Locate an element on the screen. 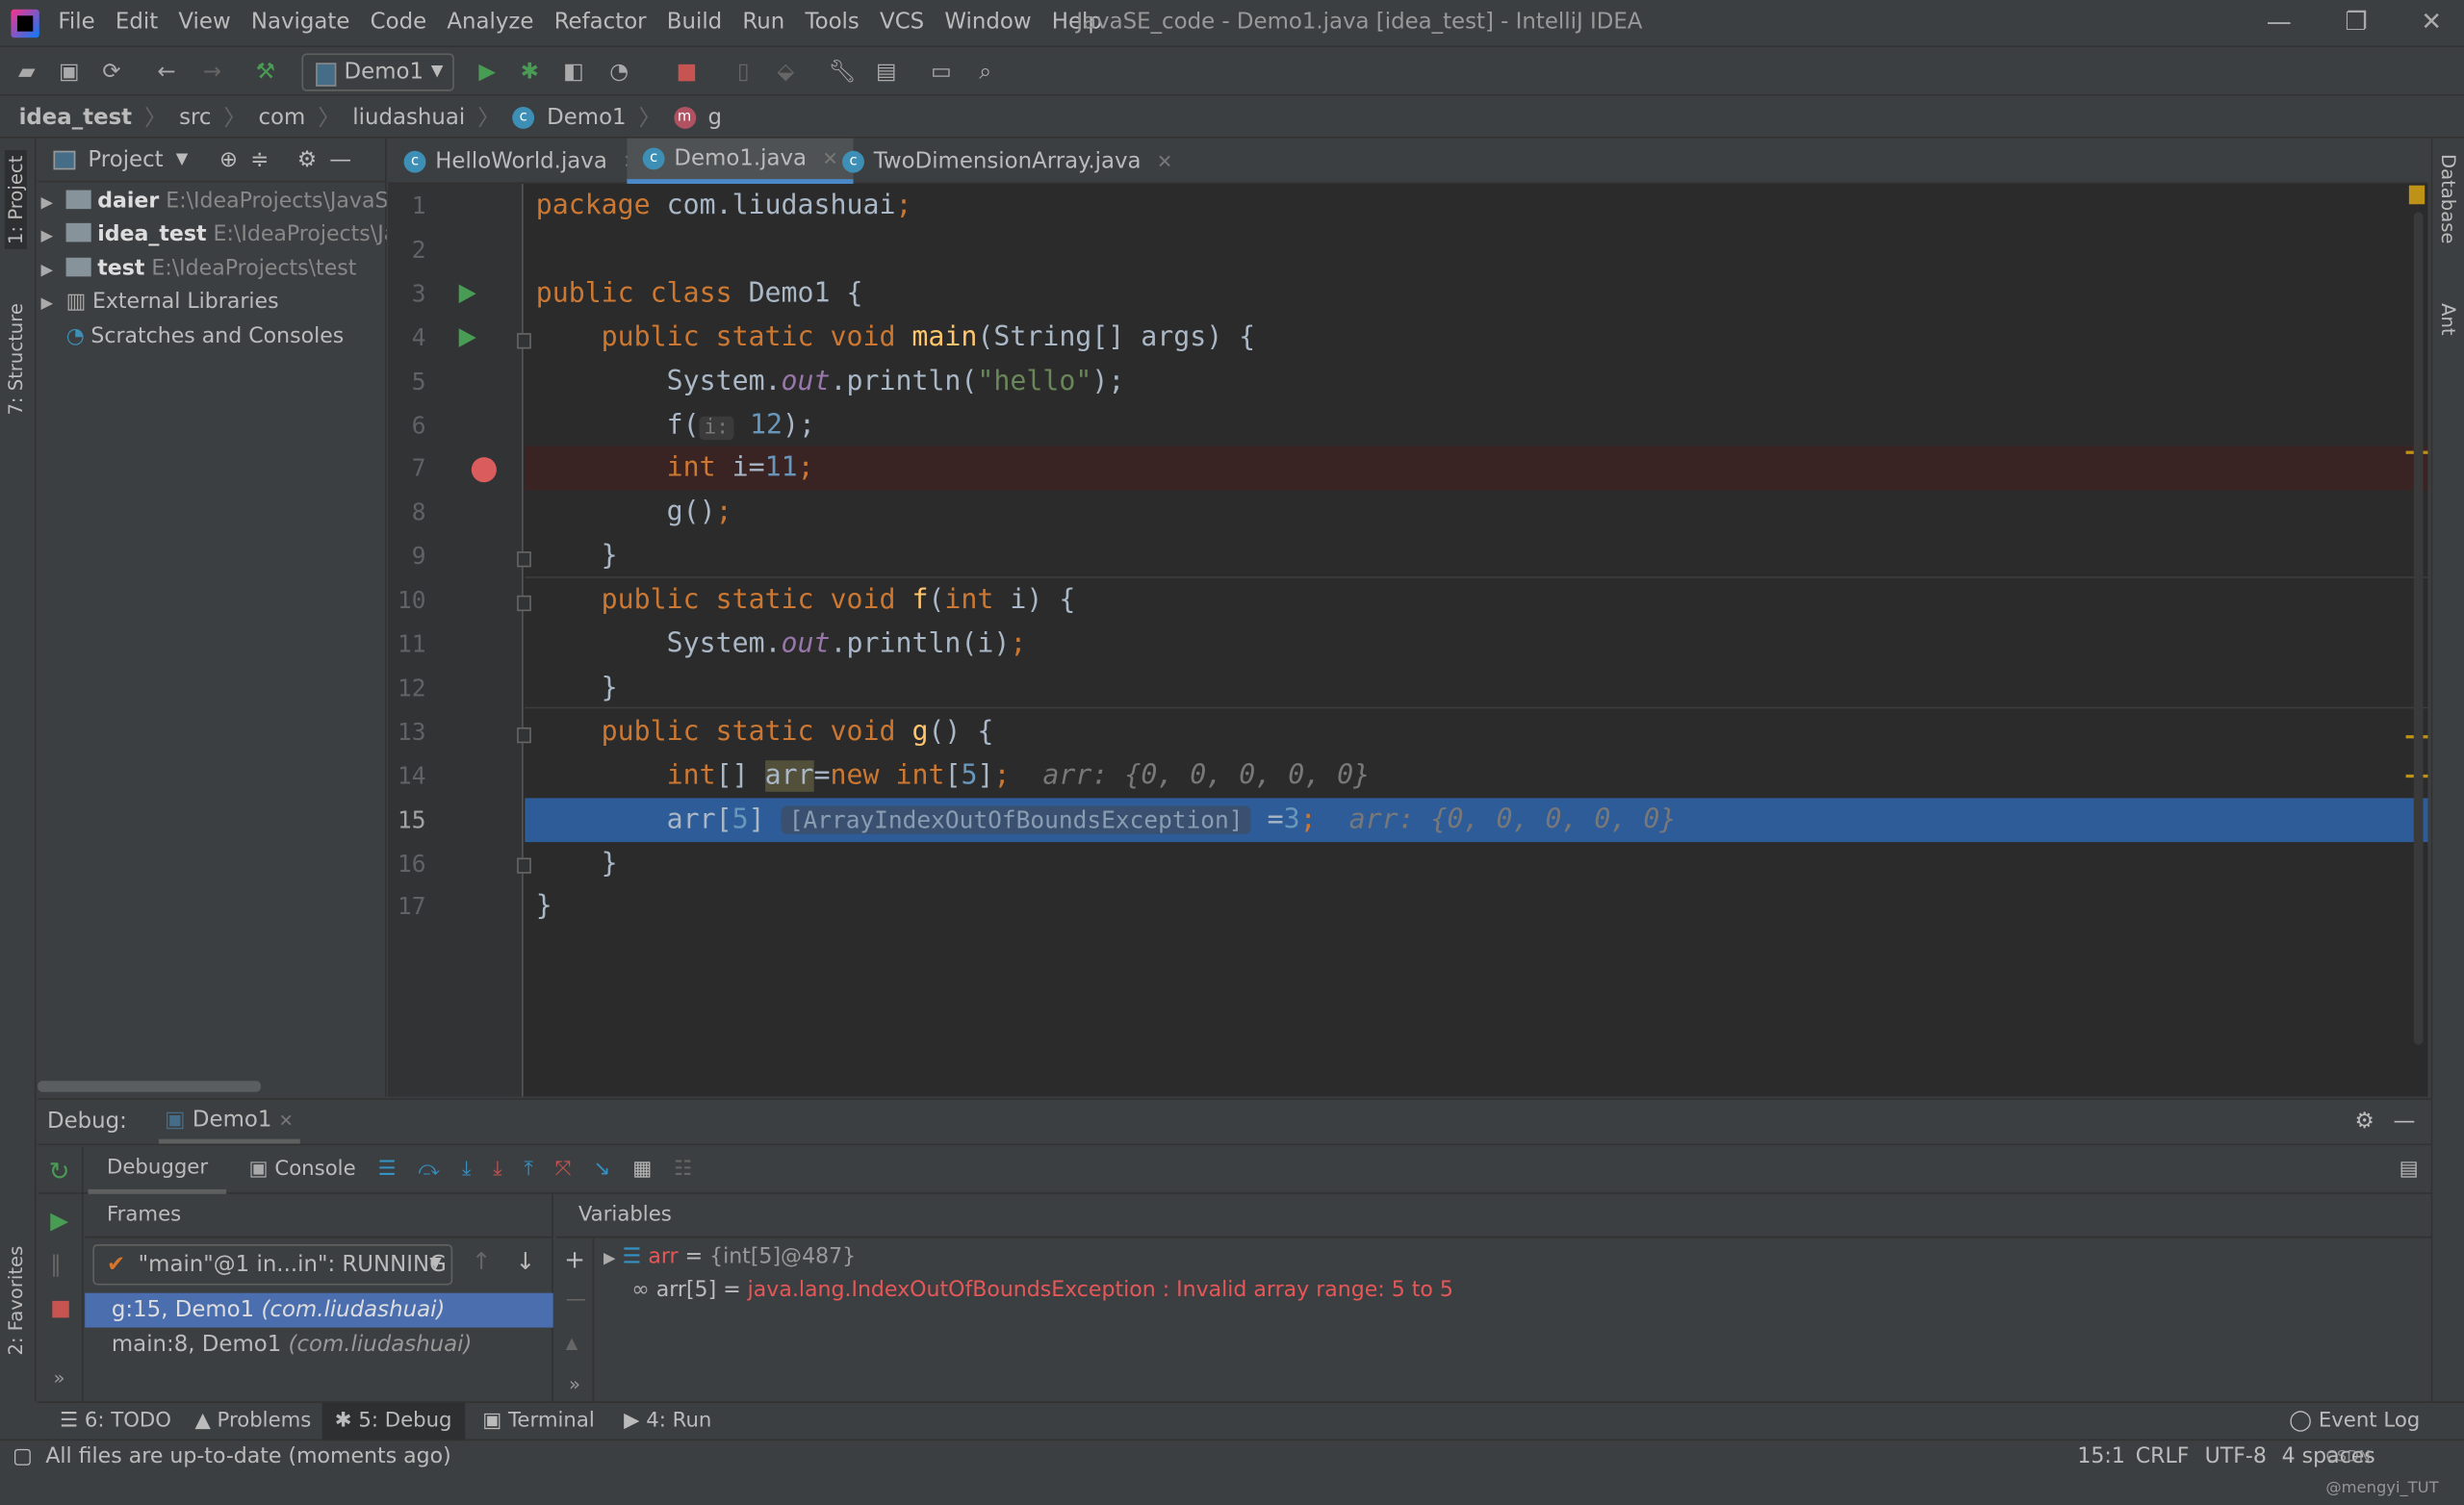 The width and height of the screenshot is (2464, 1505). breadcrumb-class: Demo1 is located at coordinates (586, 117).